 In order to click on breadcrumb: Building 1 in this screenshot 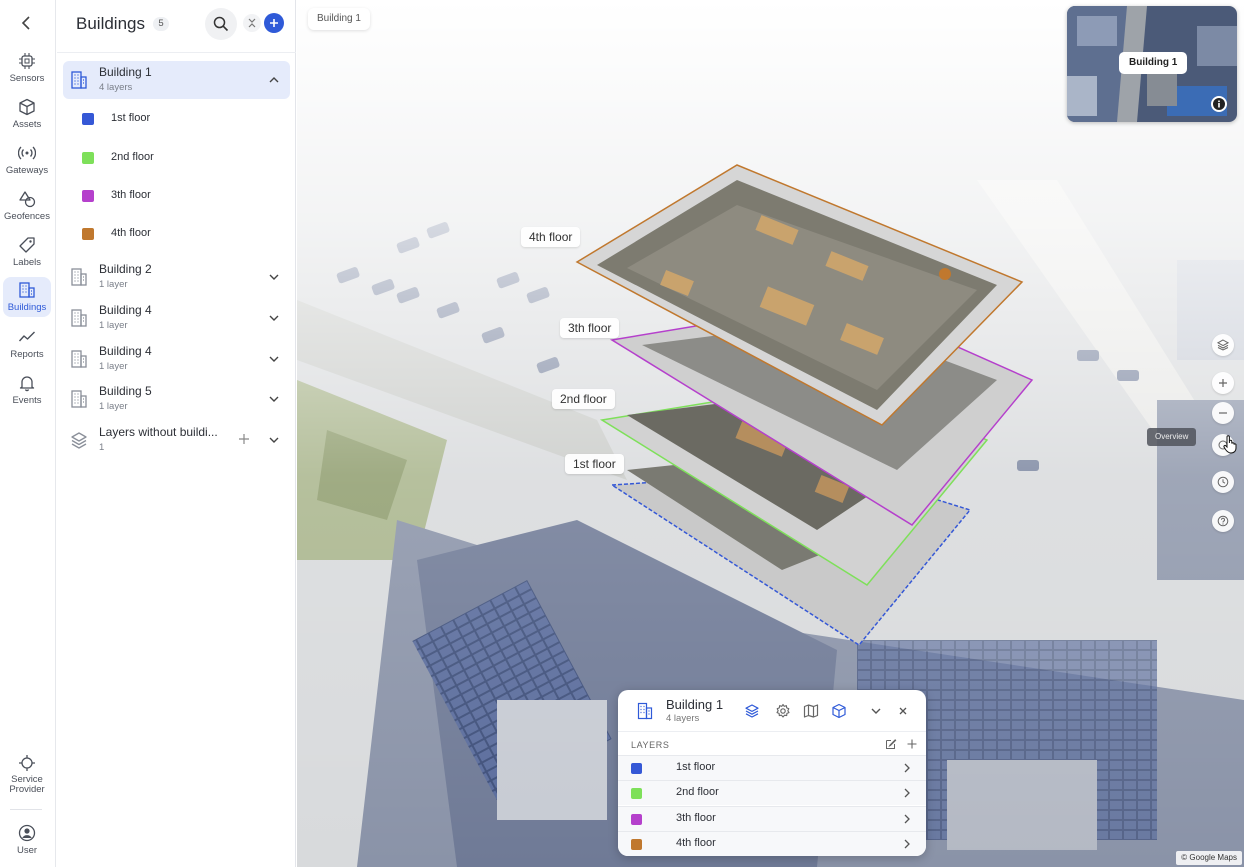, I will do `click(339, 19)`.